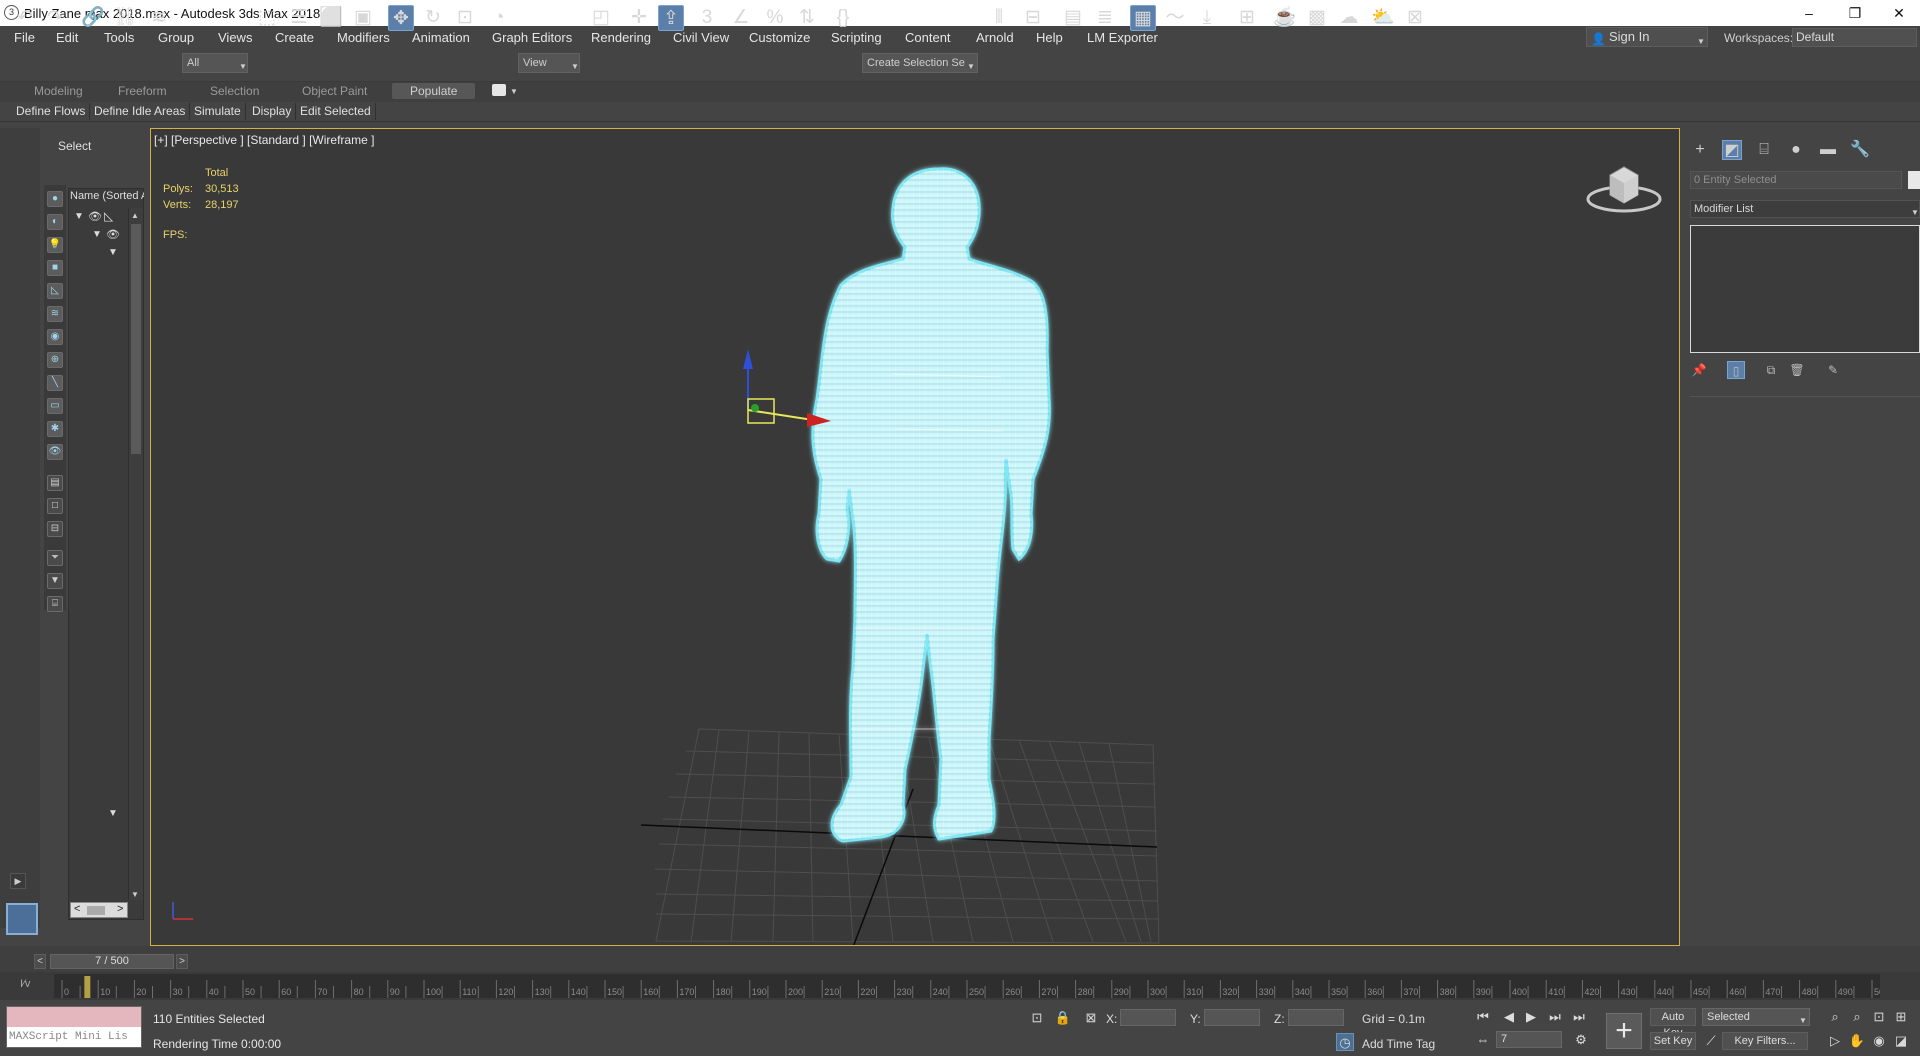 This screenshot has width=1920, height=1056. Describe the element at coordinates (433, 18) in the screenshot. I see `select-rotate-icon: ↻` at that location.